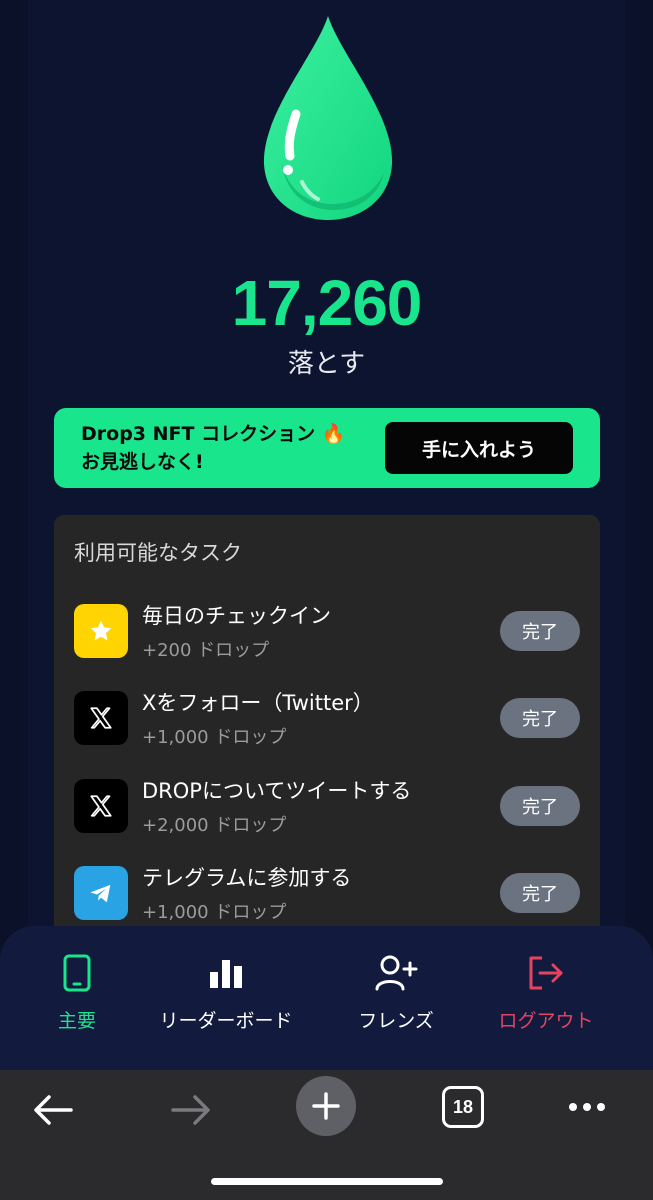 This screenshot has height=1200, width=653. Describe the element at coordinates (479, 448) in the screenshot. I see `get-it-button: 手に入れよう` at that location.